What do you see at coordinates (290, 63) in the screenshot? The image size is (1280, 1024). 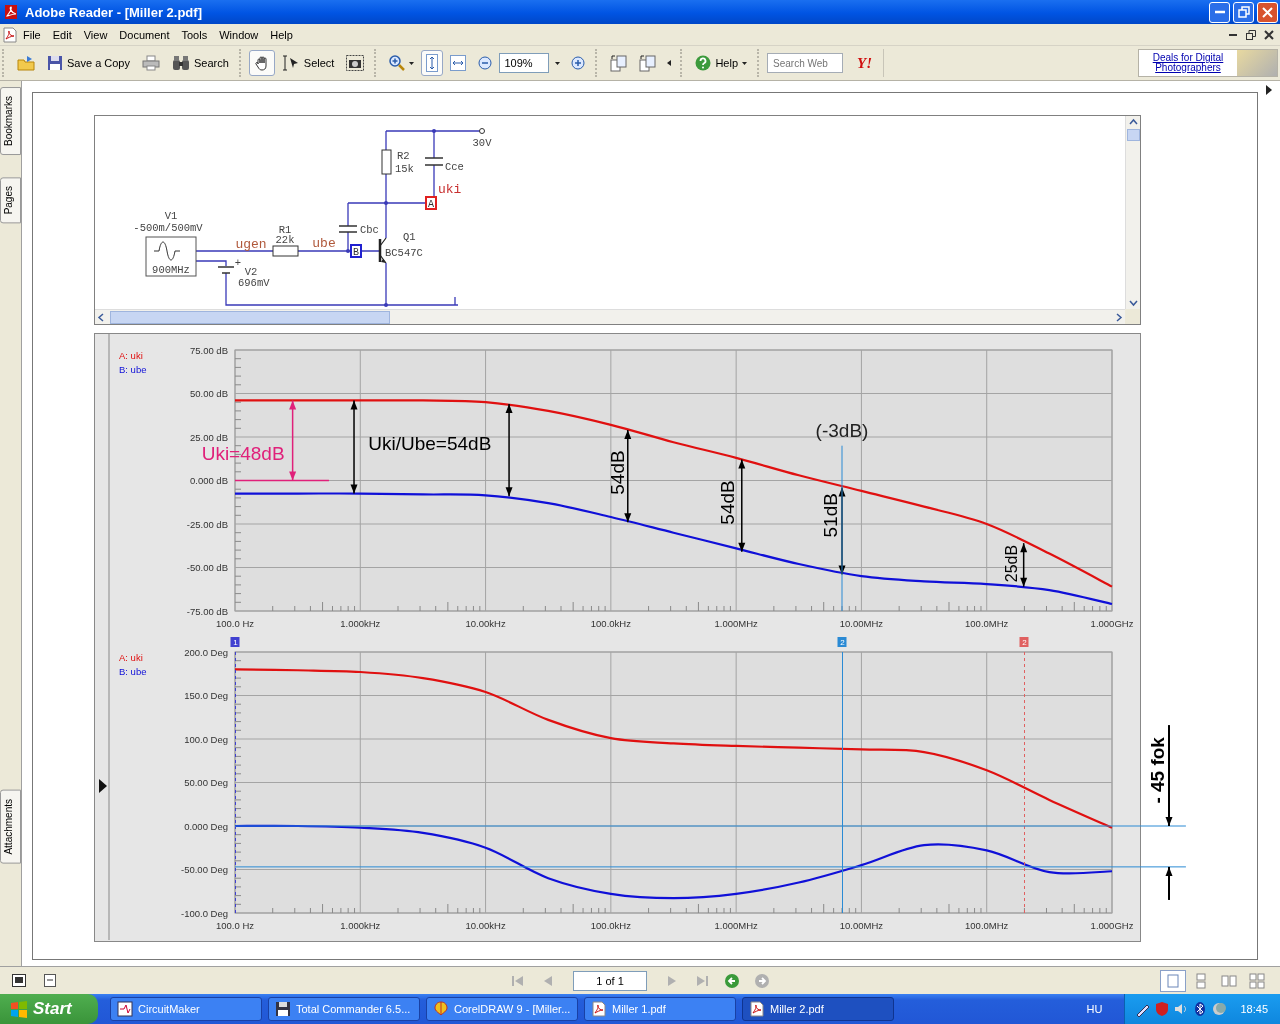 I see `text-cursor-icon` at bounding box center [290, 63].